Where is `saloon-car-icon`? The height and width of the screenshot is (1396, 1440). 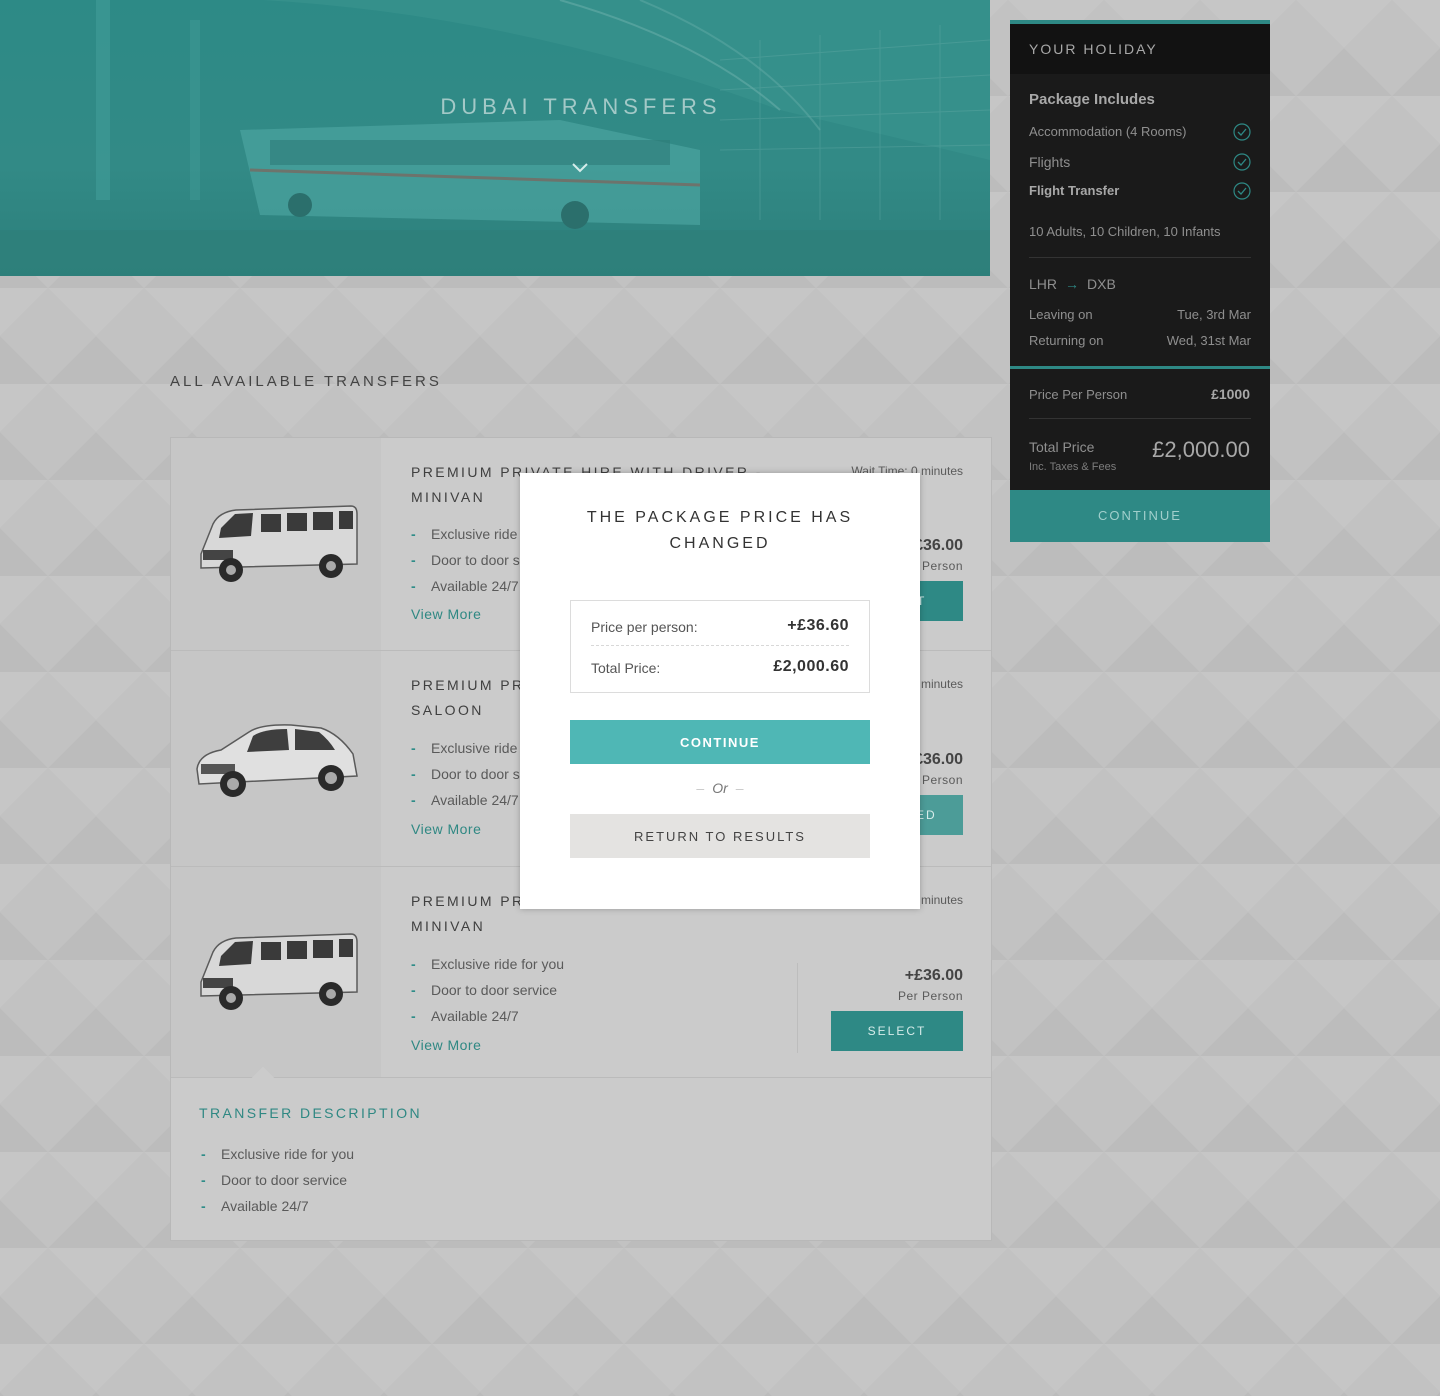
saloon-car-icon is located at coordinates (276, 758).